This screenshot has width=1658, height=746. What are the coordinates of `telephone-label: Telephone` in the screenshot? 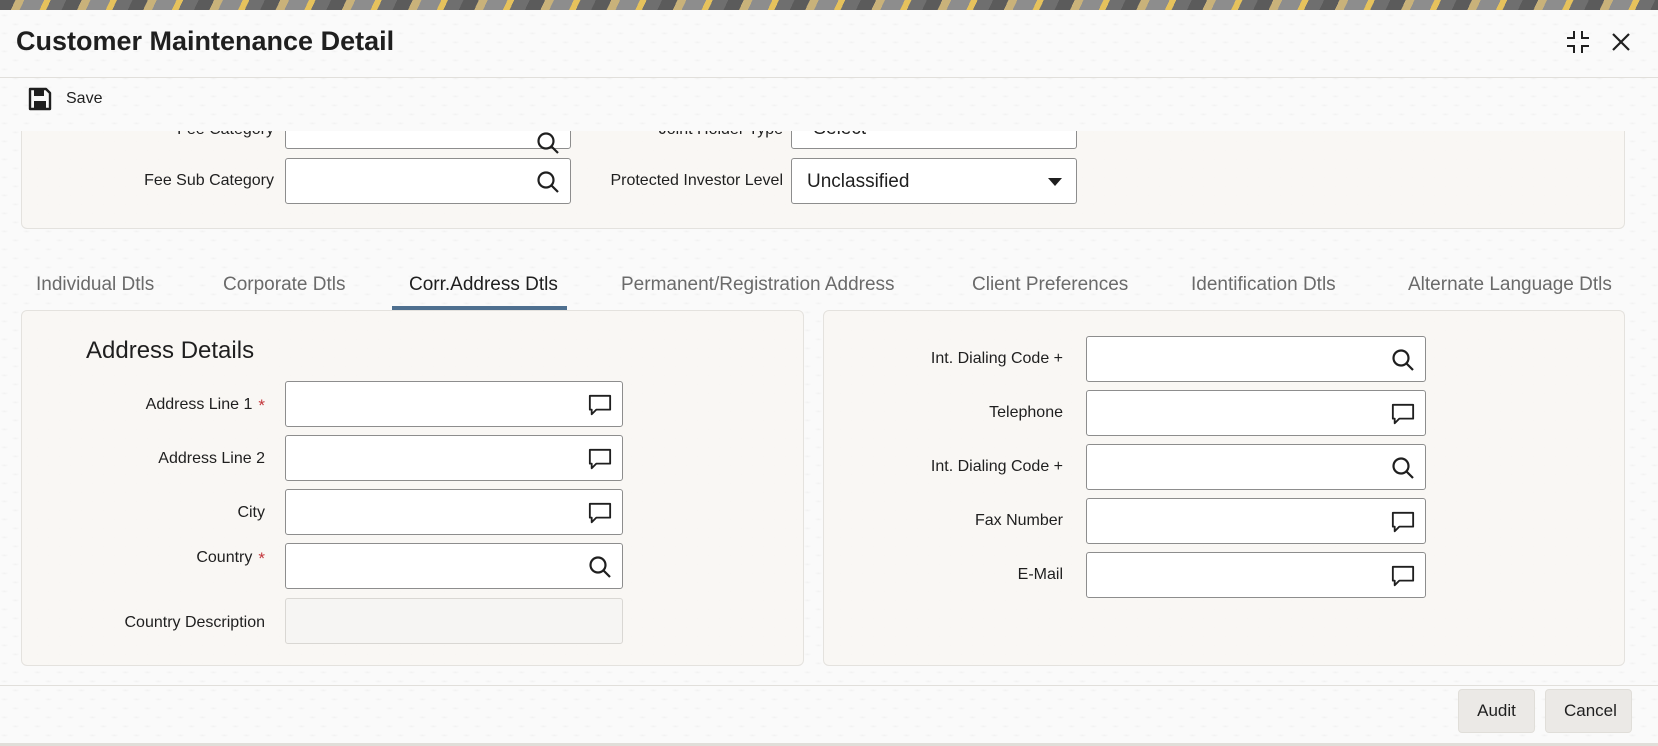 It's located at (1026, 412).